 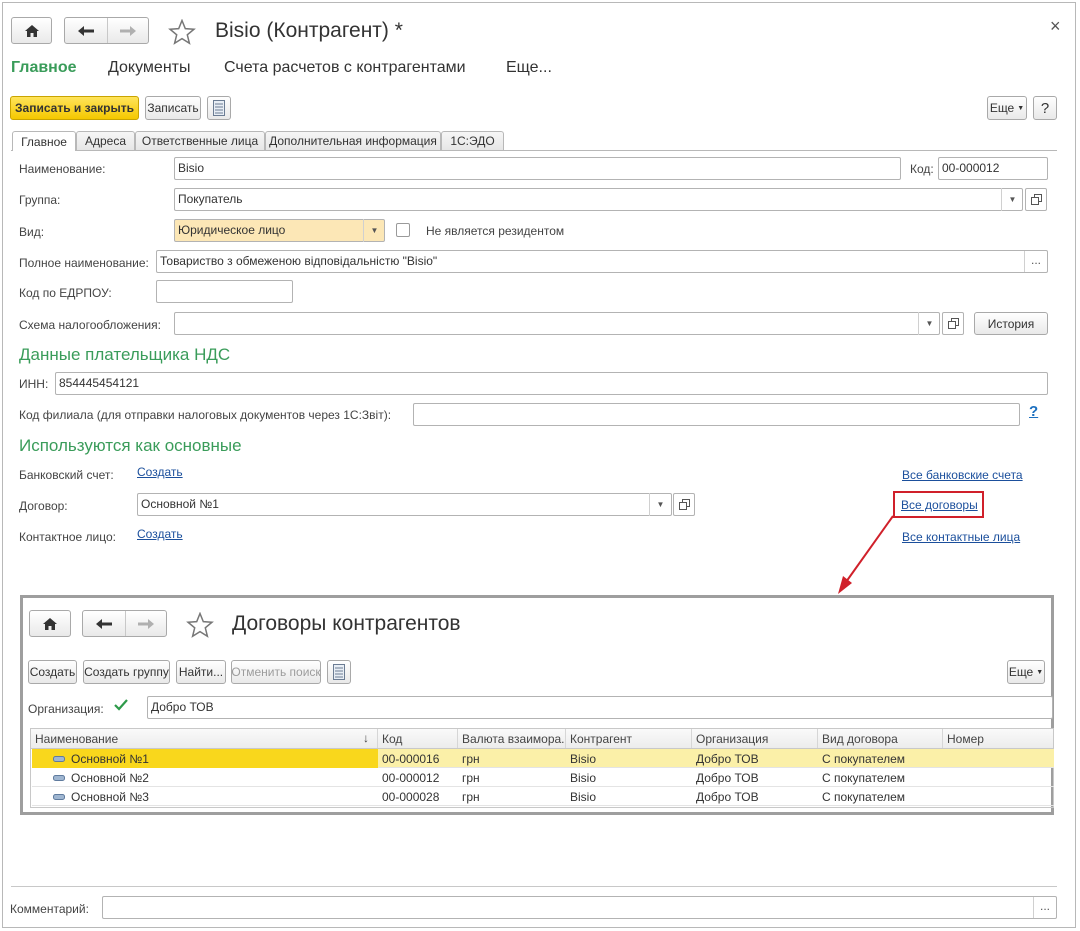 What do you see at coordinates (495, 231) in the screenshot?
I see `nonresident-label: Не является резидентом` at bounding box center [495, 231].